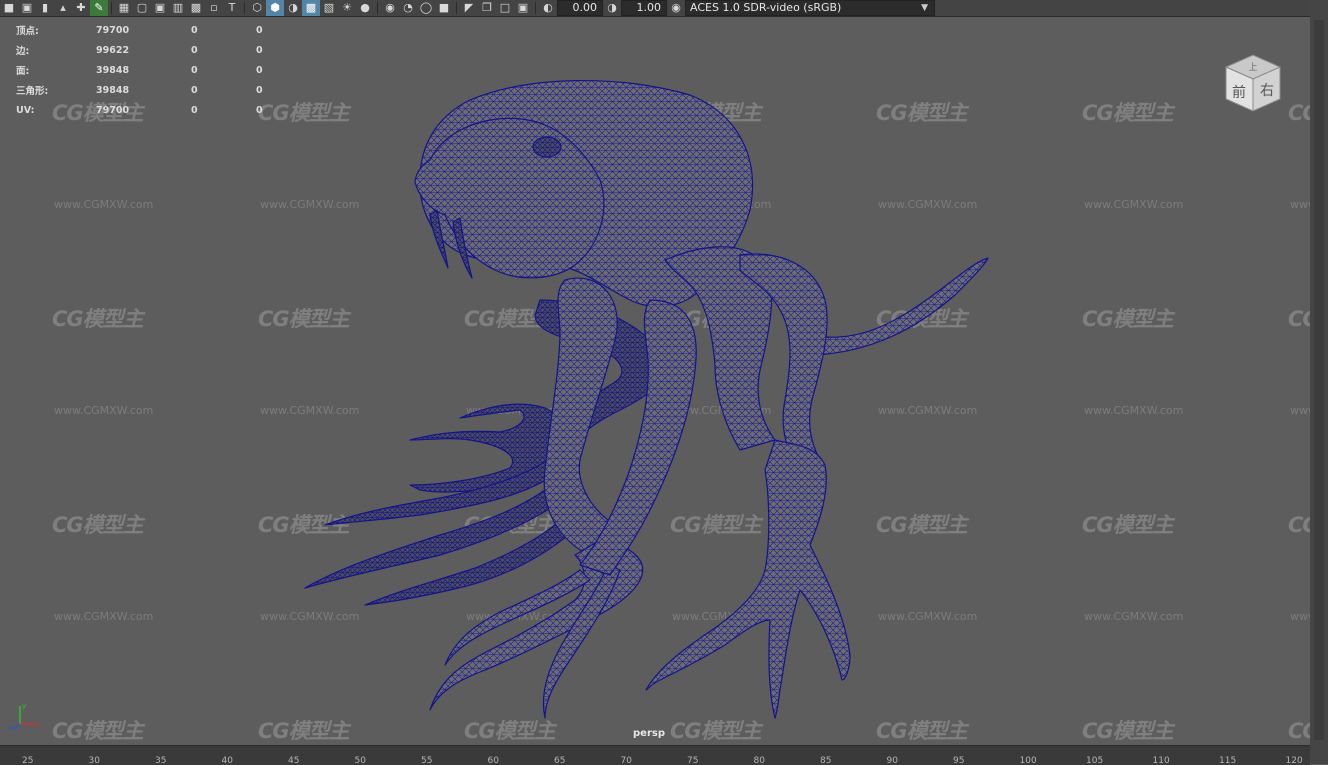 Image resolution: width=1328 pixels, height=765 pixels. I want to click on safe-title-icon: T, so click(232, 8).